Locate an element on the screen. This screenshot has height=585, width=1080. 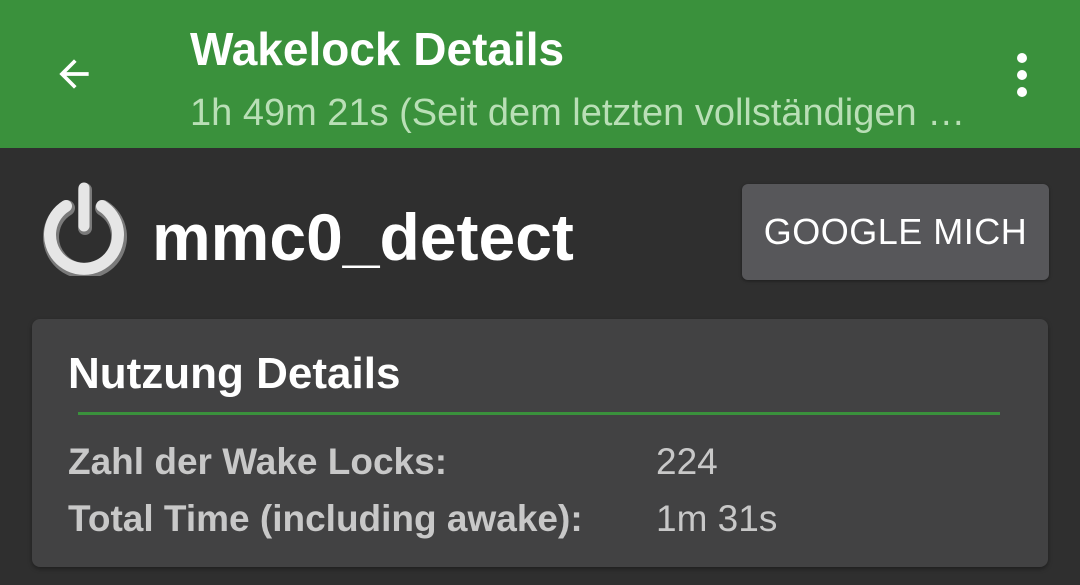
arrow-back-icon is located at coordinates (74, 74).